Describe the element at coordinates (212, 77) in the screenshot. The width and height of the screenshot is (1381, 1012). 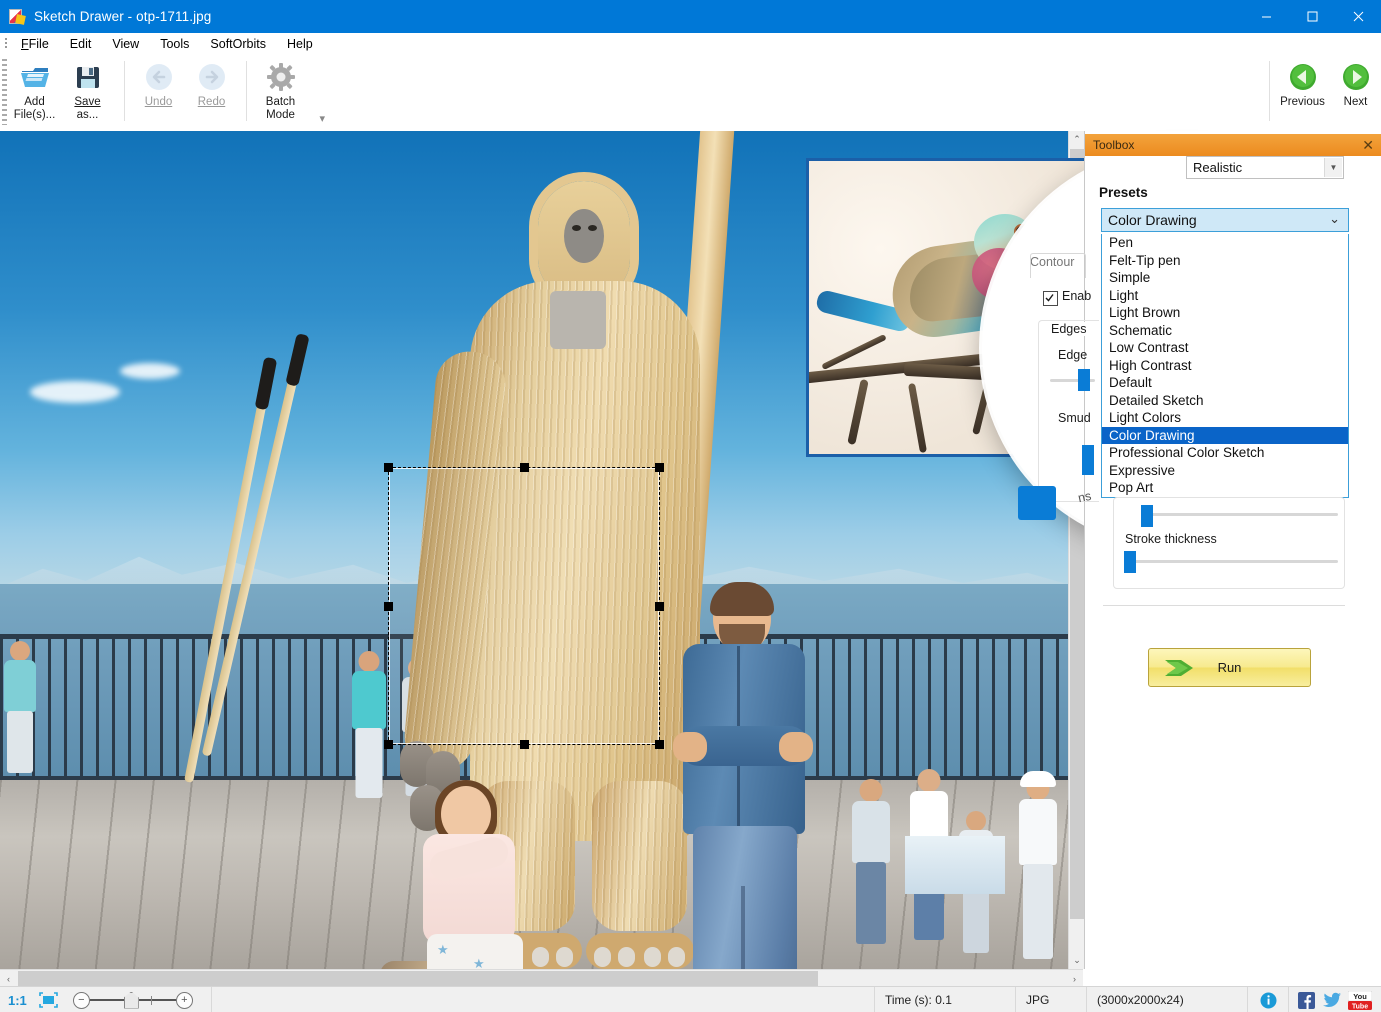
I see `redo-arrow-icon` at that location.